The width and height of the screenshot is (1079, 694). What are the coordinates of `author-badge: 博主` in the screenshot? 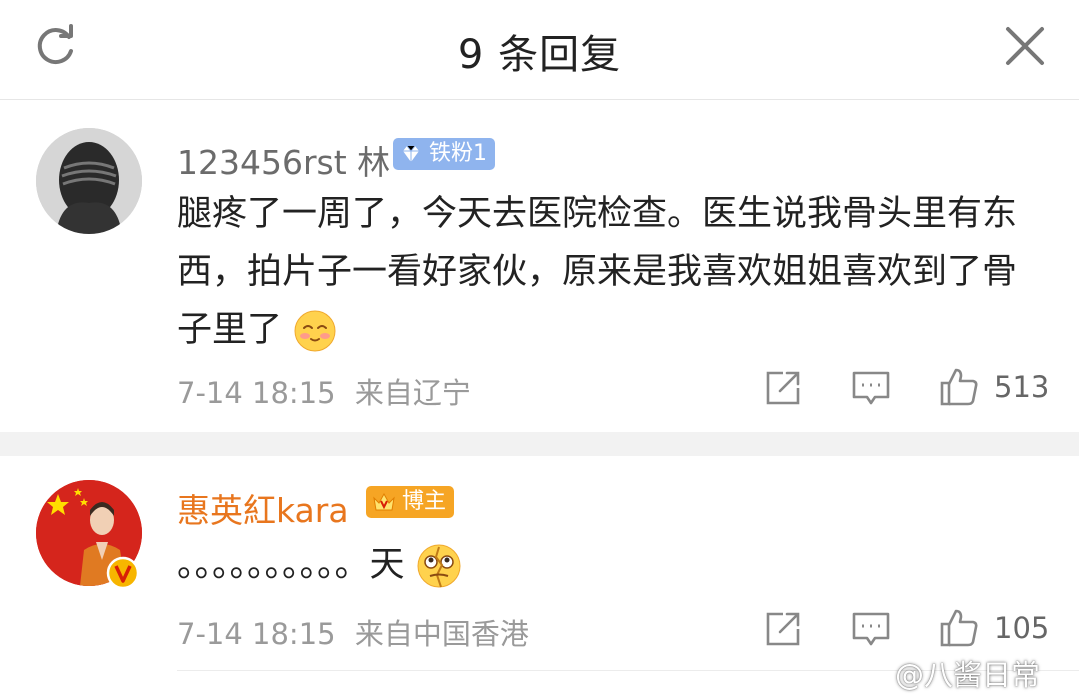 It's located at (410, 502).